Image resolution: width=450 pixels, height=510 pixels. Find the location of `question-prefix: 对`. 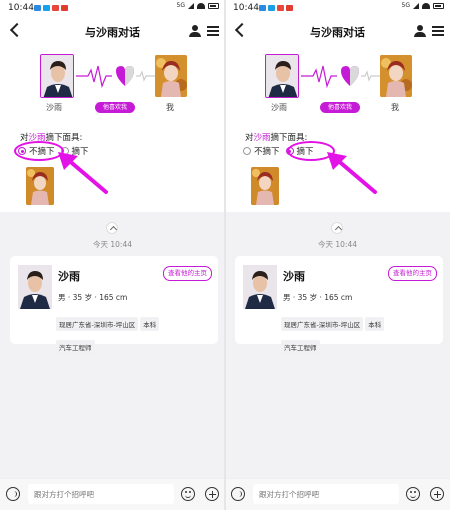

question-prefix: 对 is located at coordinates (249, 138).